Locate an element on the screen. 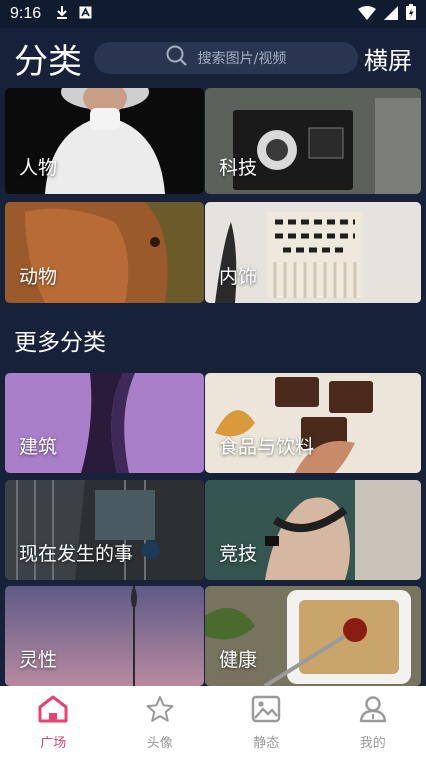 The width and height of the screenshot is (426, 759). tab-label: 头像 is located at coordinates (159, 743).